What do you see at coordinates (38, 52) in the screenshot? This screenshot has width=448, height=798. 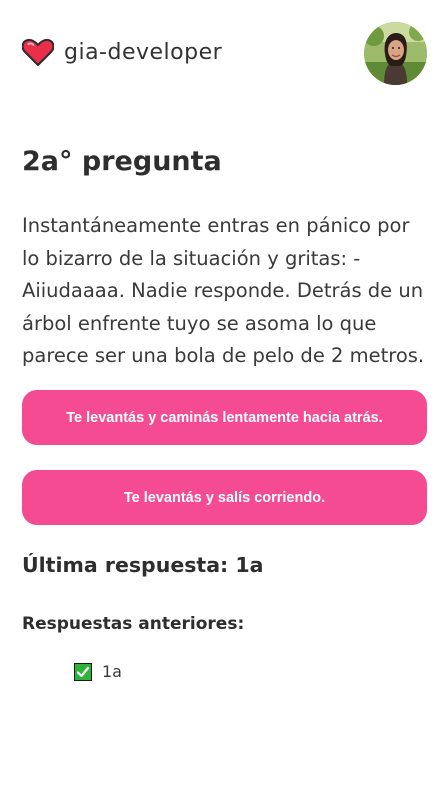 I see `heart-icon` at bounding box center [38, 52].